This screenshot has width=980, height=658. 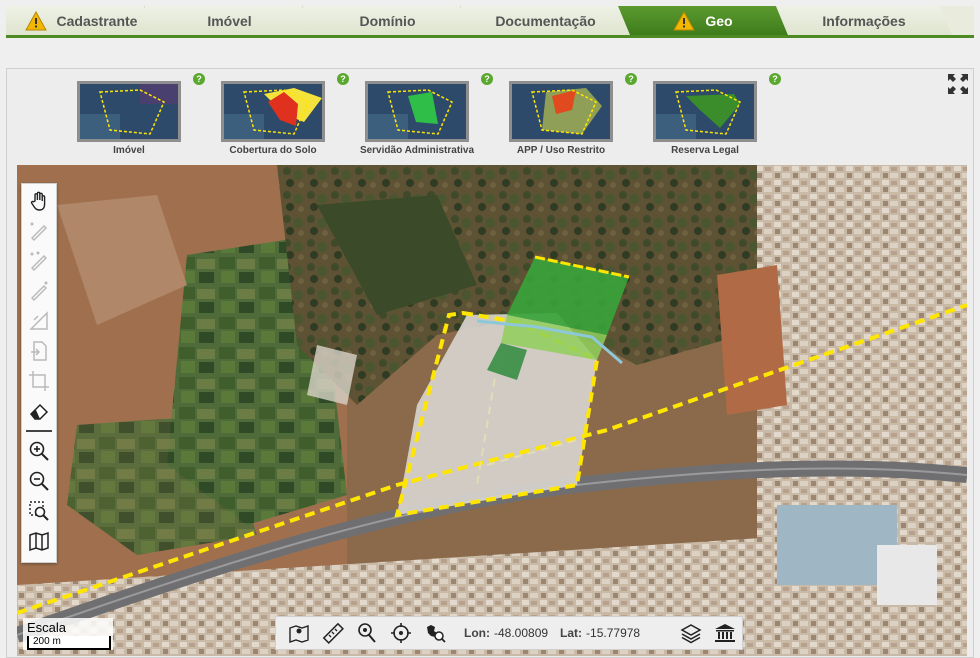 I want to click on longitude-readout: Lon: -48.00809, so click(x=506, y=633).